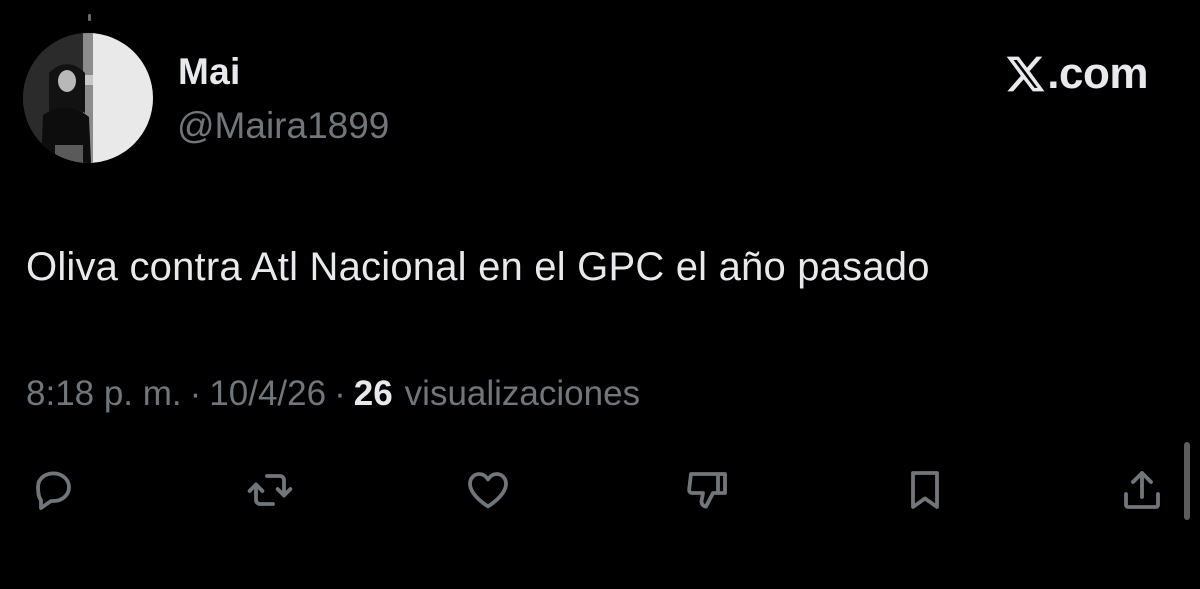 This screenshot has width=1200, height=589. What do you see at coordinates (209, 72) in the screenshot?
I see `author-display-name: Mai` at bounding box center [209, 72].